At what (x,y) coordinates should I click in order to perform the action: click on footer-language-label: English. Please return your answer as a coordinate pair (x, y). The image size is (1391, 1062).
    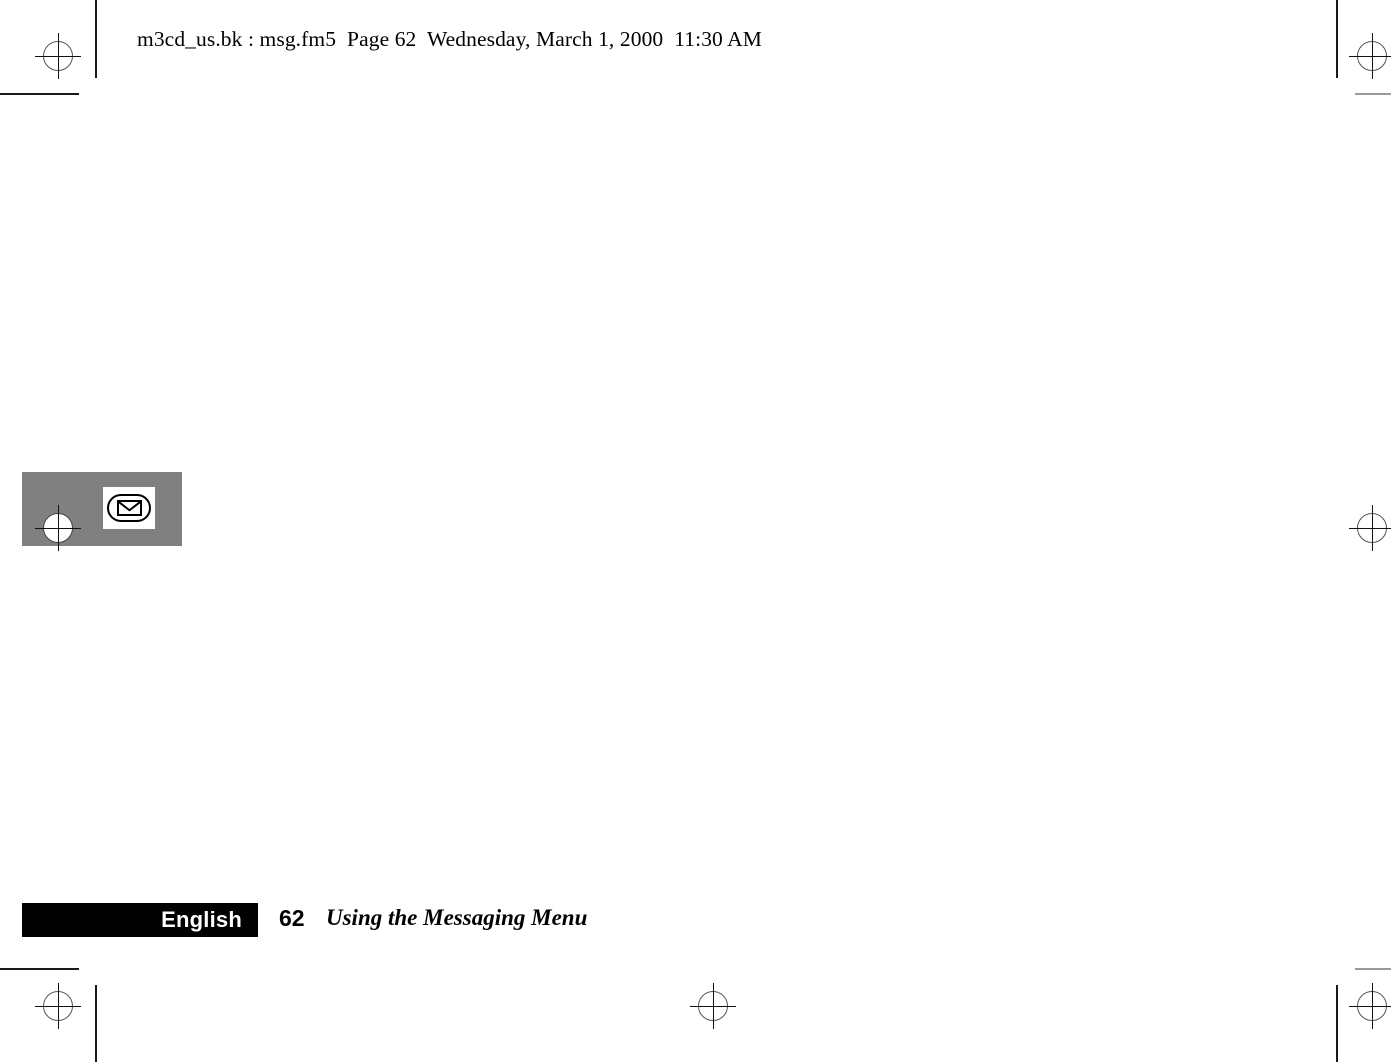
    Looking at the image, I should click on (201, 919).